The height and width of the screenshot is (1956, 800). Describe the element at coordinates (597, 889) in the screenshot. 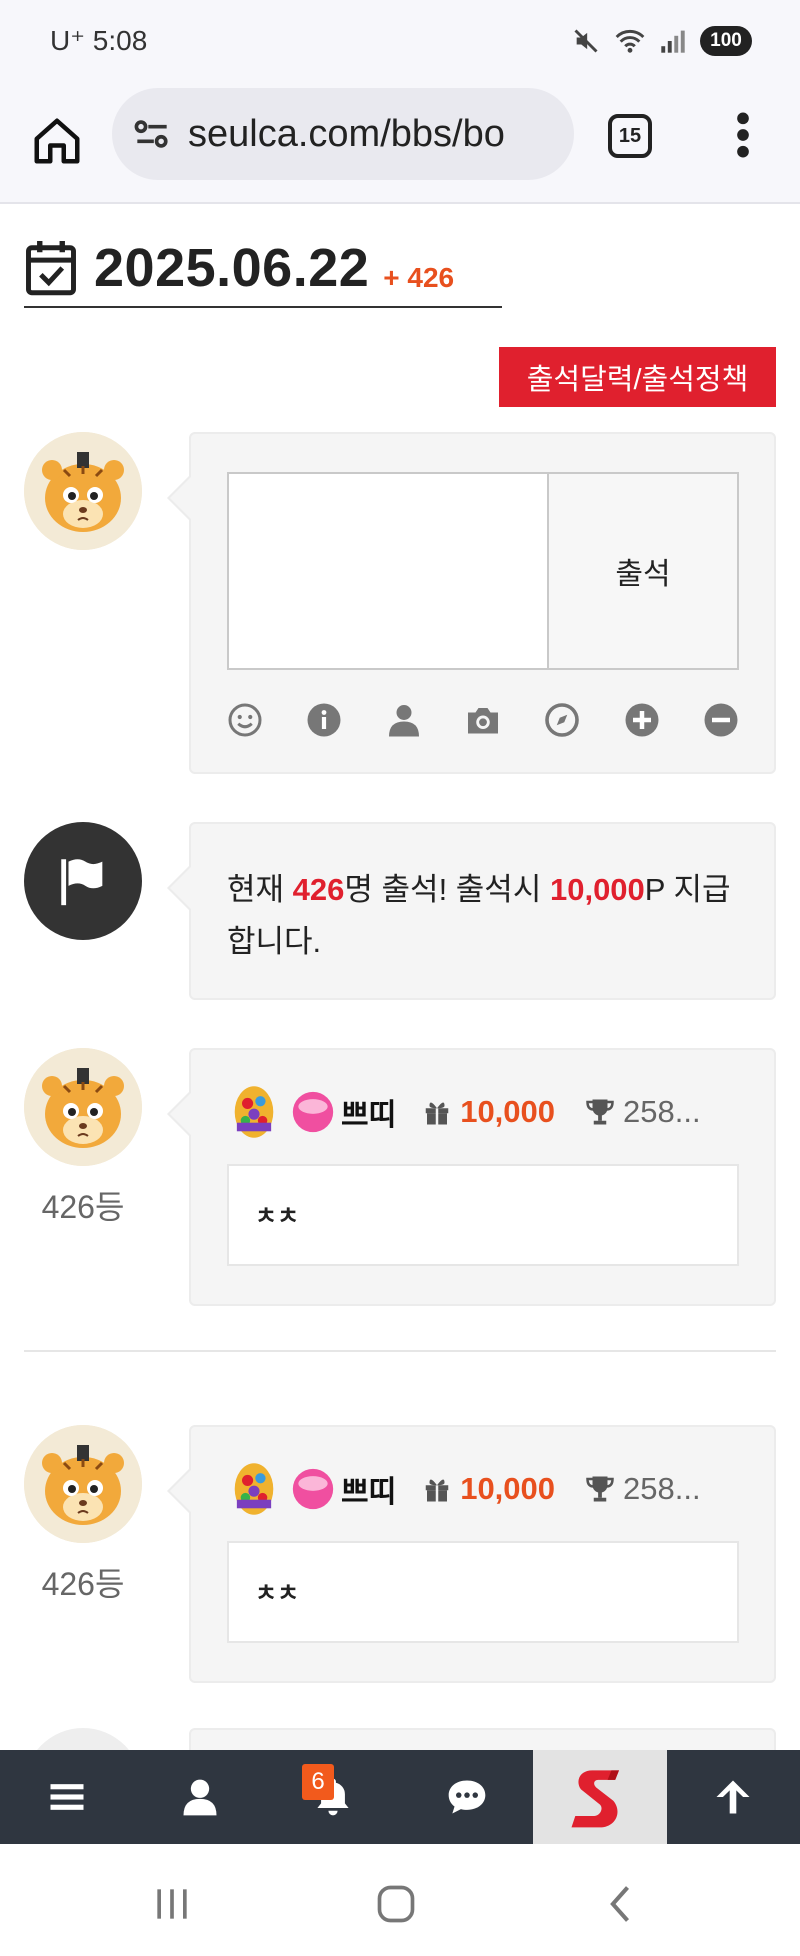

I see `notice-points: 10,000` at that location.